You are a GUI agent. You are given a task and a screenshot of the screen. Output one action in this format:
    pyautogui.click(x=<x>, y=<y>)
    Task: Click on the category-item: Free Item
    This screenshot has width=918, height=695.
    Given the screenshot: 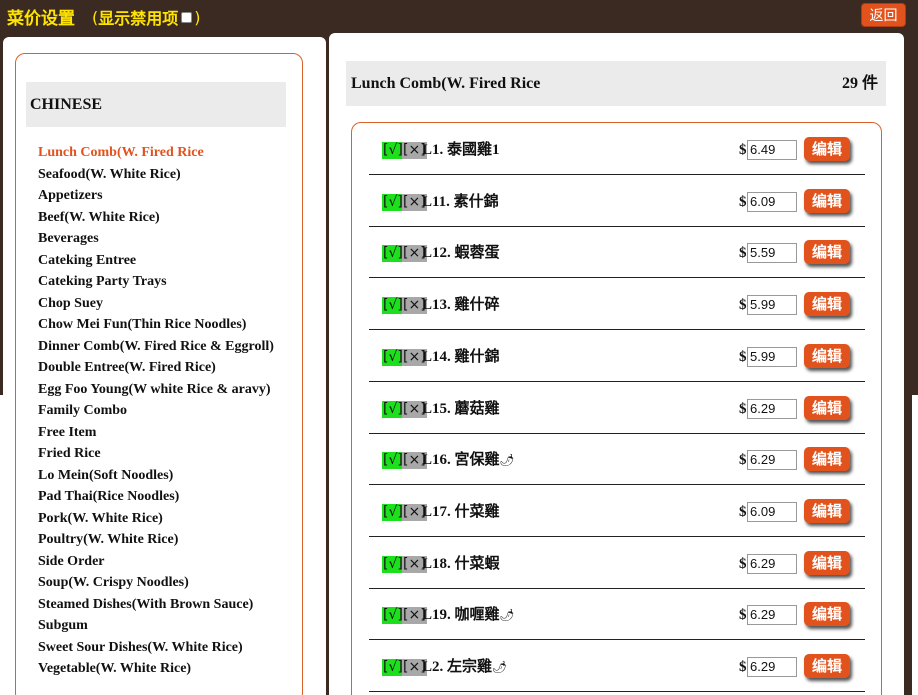 What is the action you would take?
    pyautogui.click(x=156, y=433)
    